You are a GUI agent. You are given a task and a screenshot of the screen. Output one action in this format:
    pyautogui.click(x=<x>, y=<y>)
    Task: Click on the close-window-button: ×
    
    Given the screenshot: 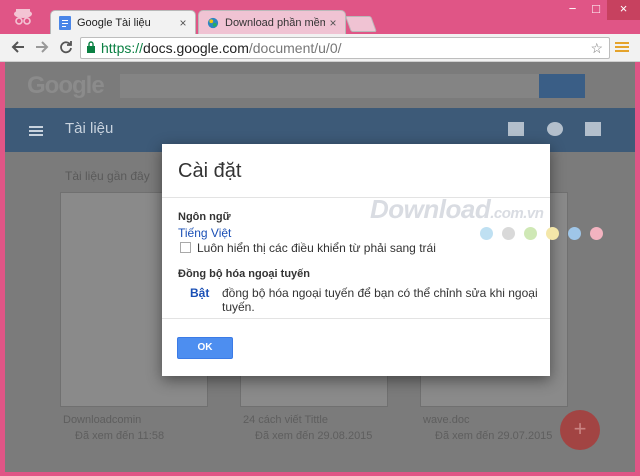 What is the action you would take?
    pyautogui.click(x=623, y=10)
    